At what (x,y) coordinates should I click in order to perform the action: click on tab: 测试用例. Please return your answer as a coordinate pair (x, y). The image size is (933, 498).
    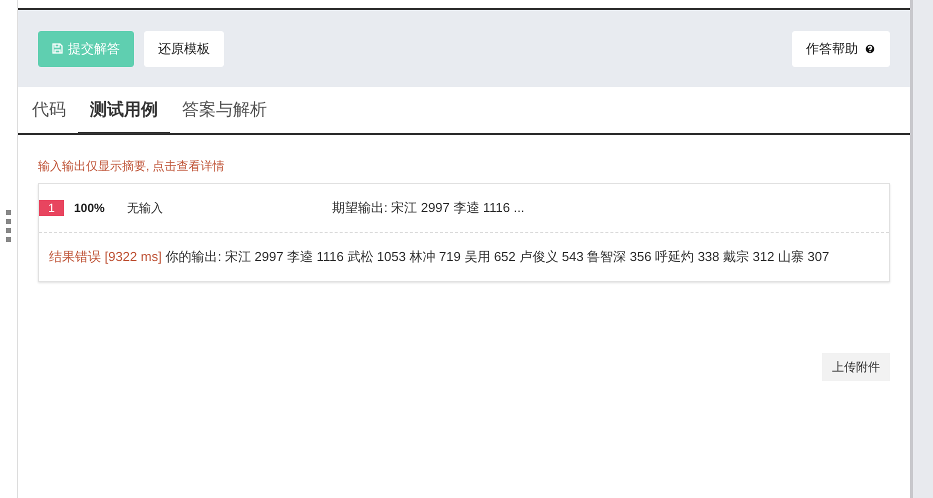
    Looking at the image, I should click on (124, 111).